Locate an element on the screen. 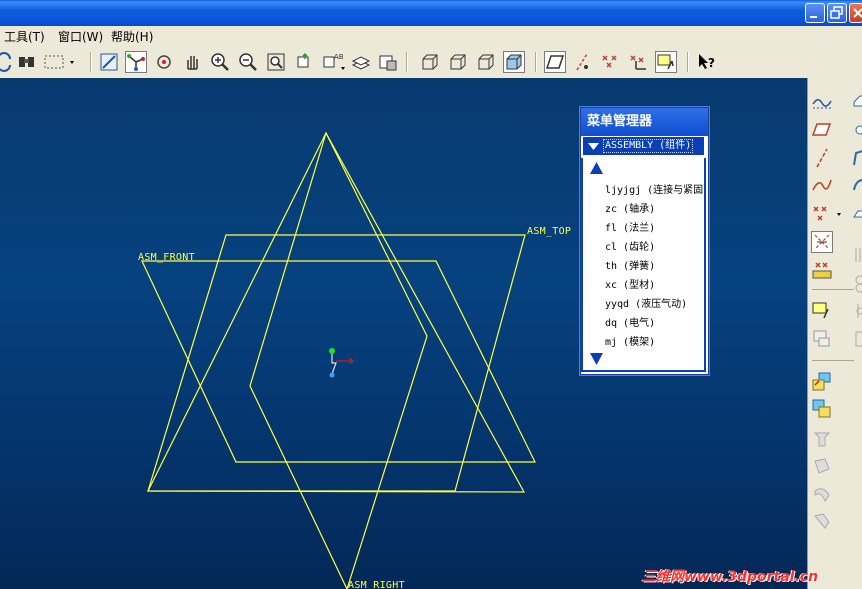 The width and height of the screenshot is (862, 589). menu-bar: 工具(T) 窗口(W) 帮助(H) is located at coordinates (431, 36).